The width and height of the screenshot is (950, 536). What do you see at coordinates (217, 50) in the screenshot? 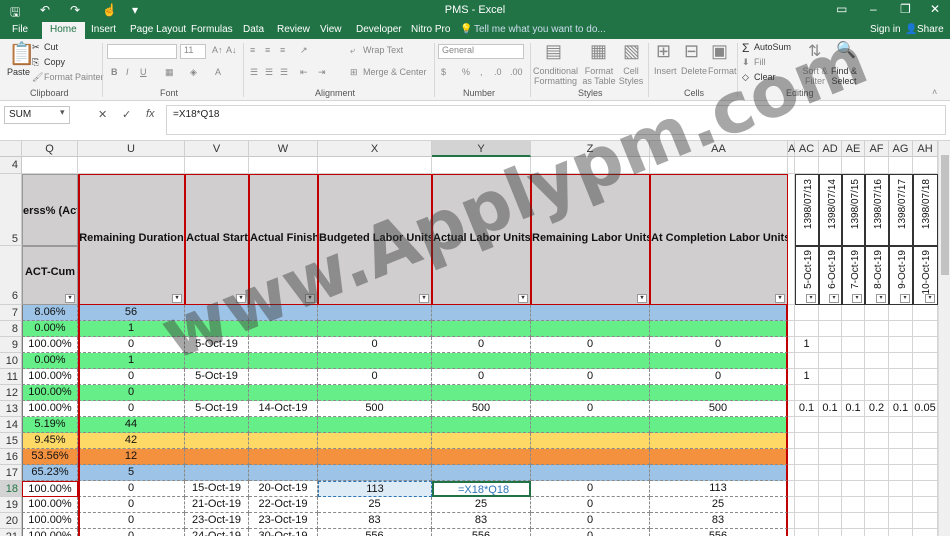
I see `grow-font-icon: A↑` at bounding box center [217, 50].